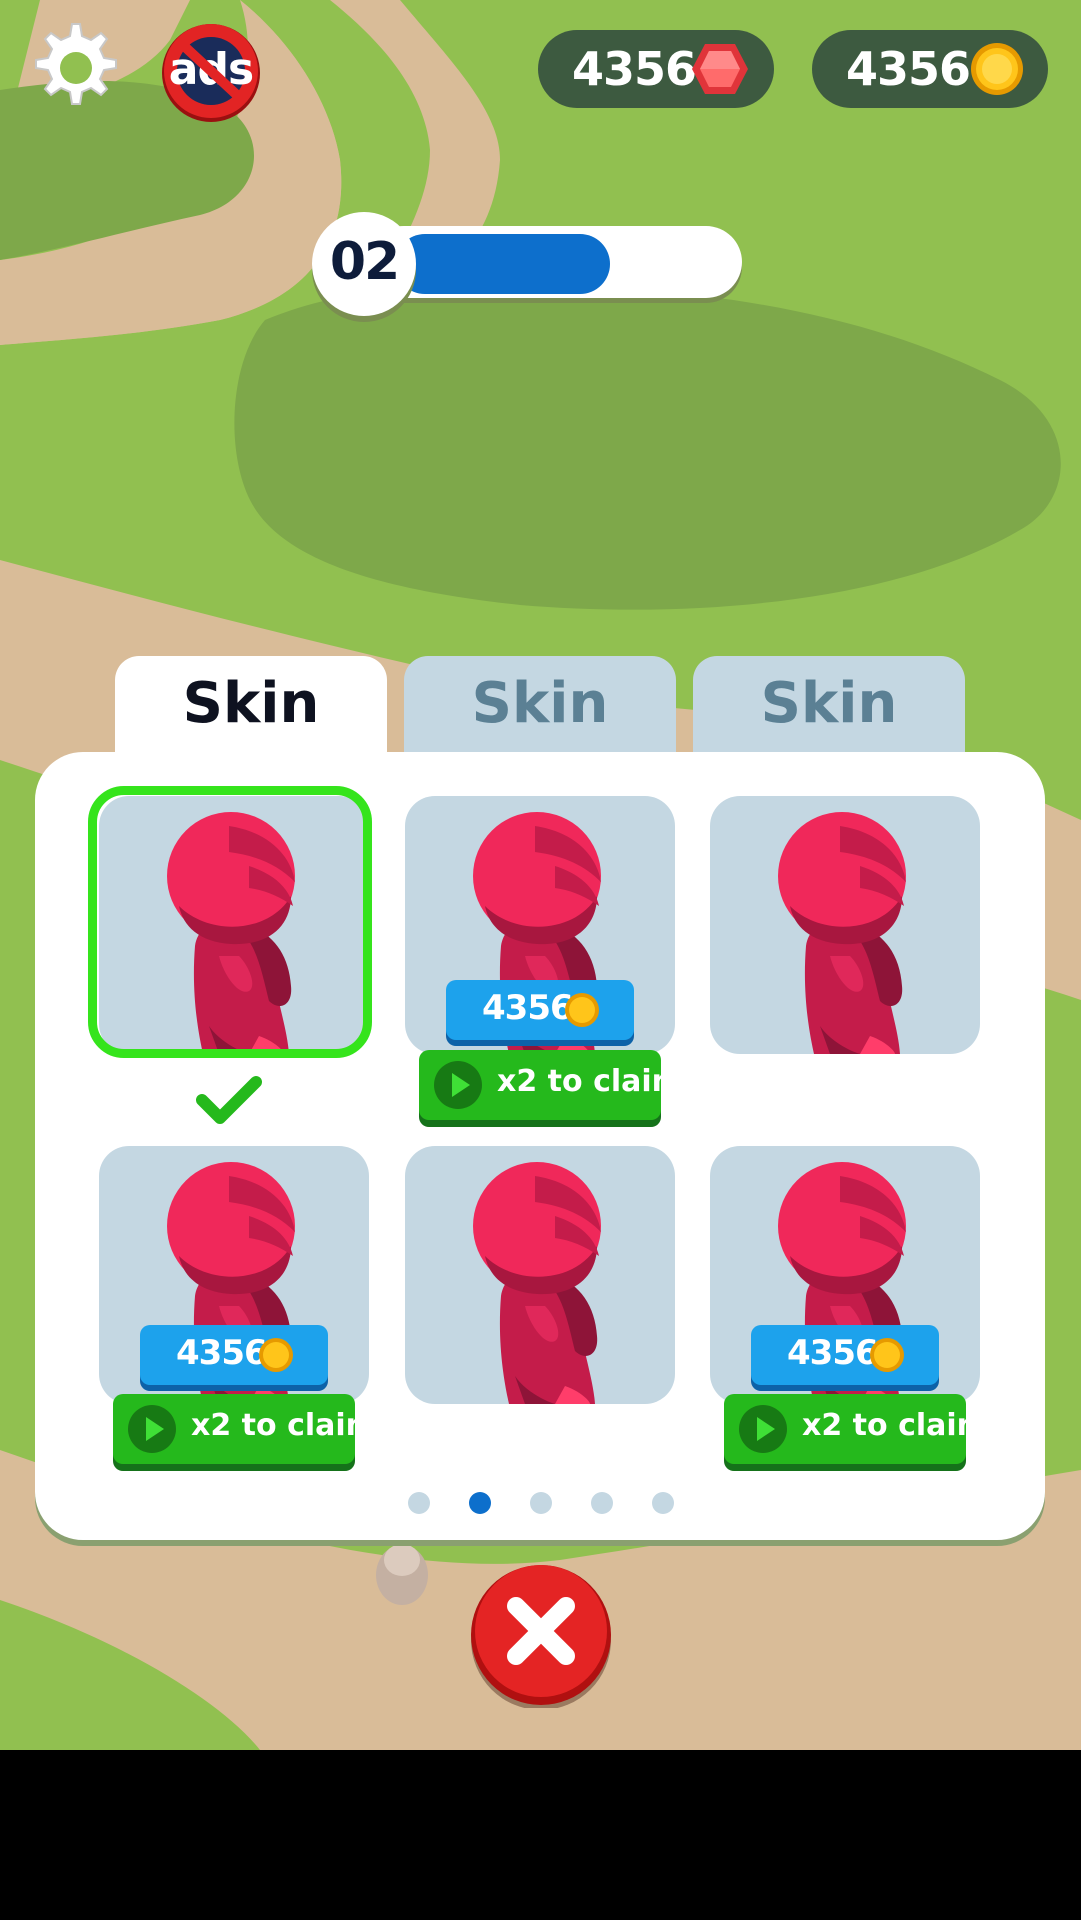  Describe the element at coordinates (540, 704) in the screenshot. I see `tab-skin-2: Skin` at that location.